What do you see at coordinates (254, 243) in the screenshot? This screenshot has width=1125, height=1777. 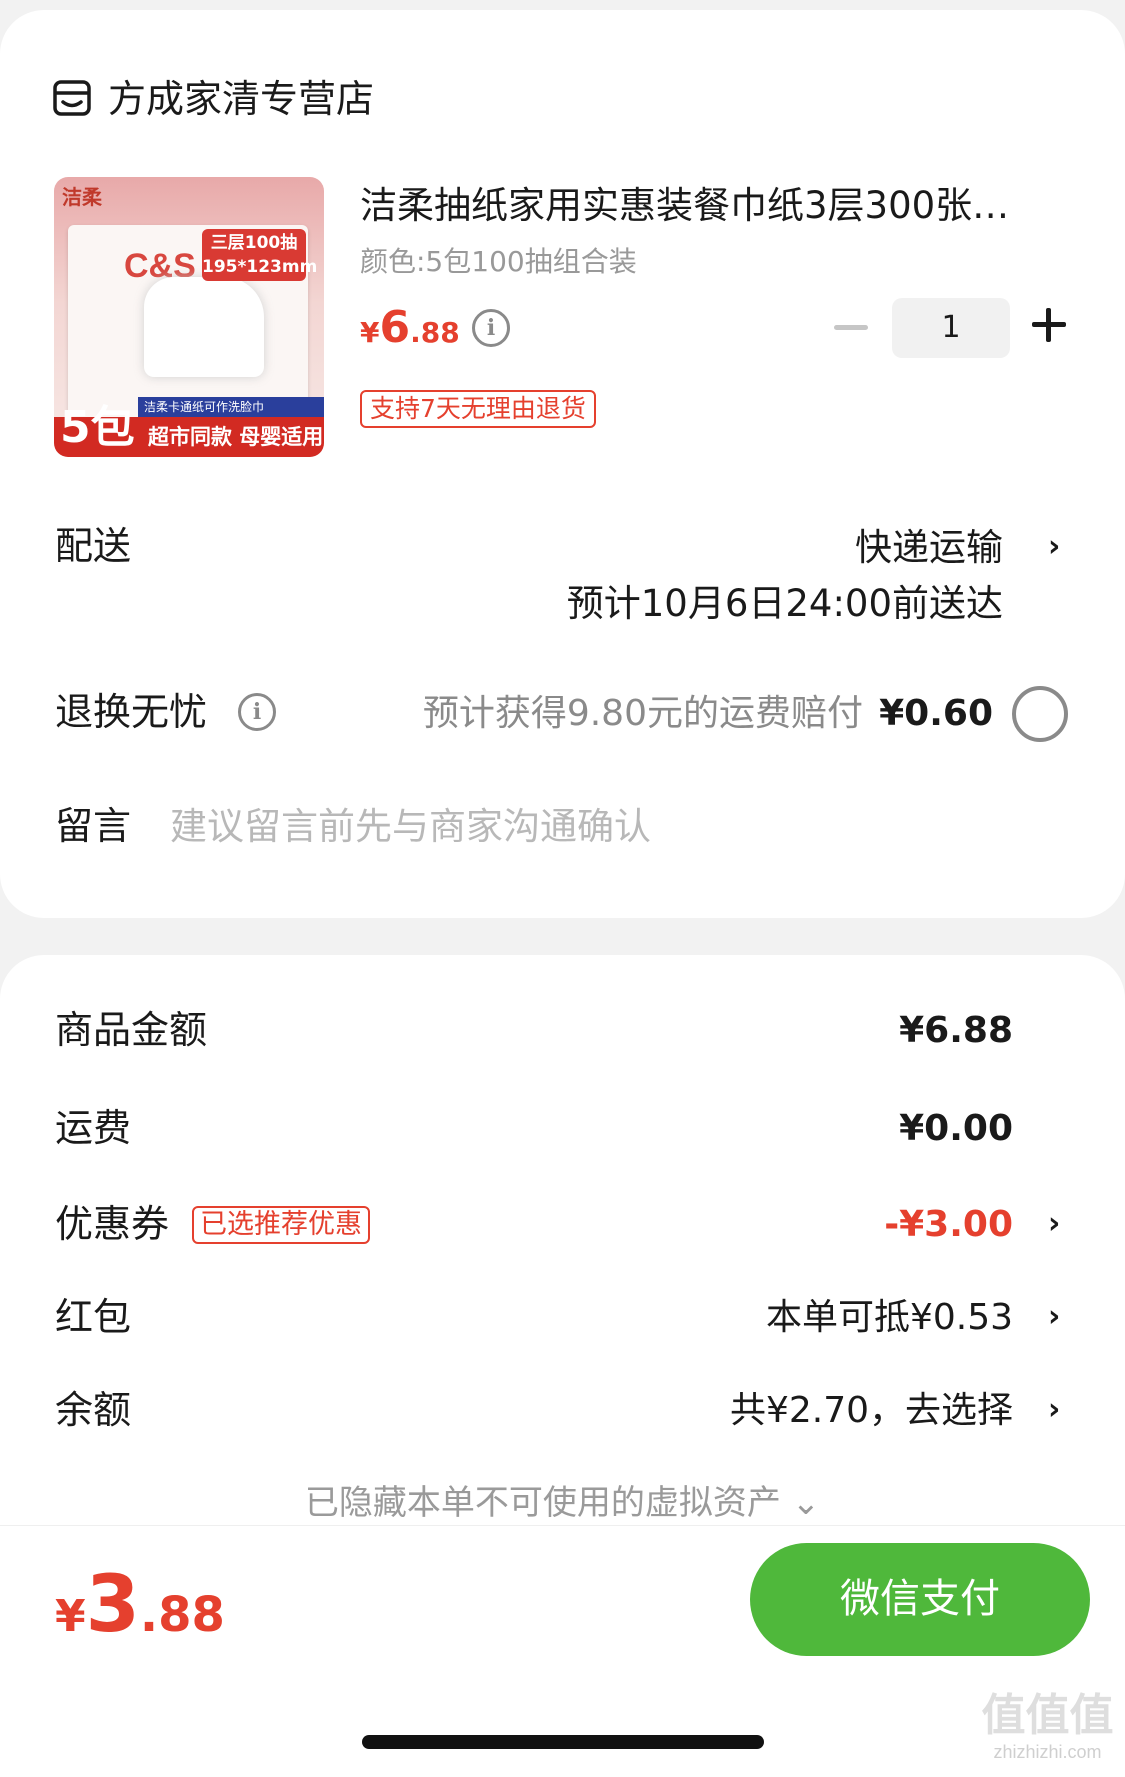 I see `product-image-tag-line1: 三层100抽` at bounding box center [254, 243].